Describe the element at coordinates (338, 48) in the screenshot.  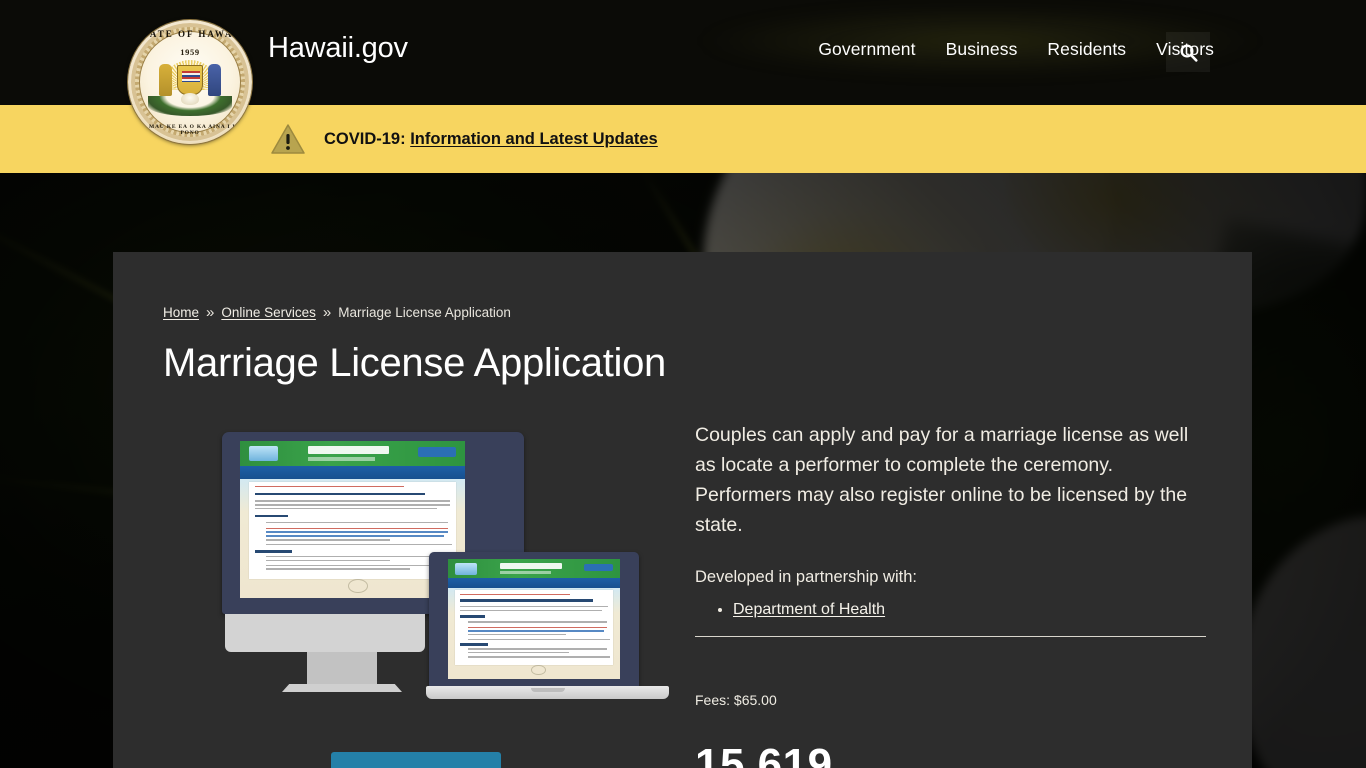
I see `brand-title: Hawaii.gov` at that location.